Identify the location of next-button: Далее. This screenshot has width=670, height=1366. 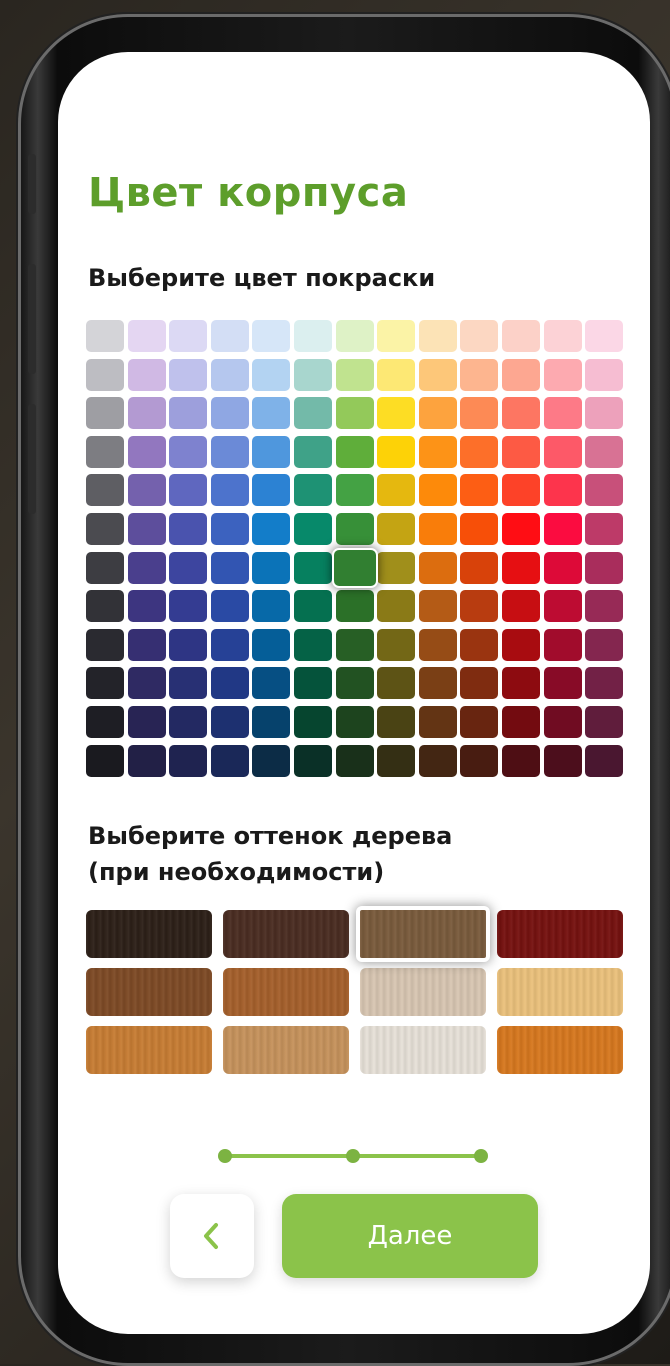
(410, 1236).